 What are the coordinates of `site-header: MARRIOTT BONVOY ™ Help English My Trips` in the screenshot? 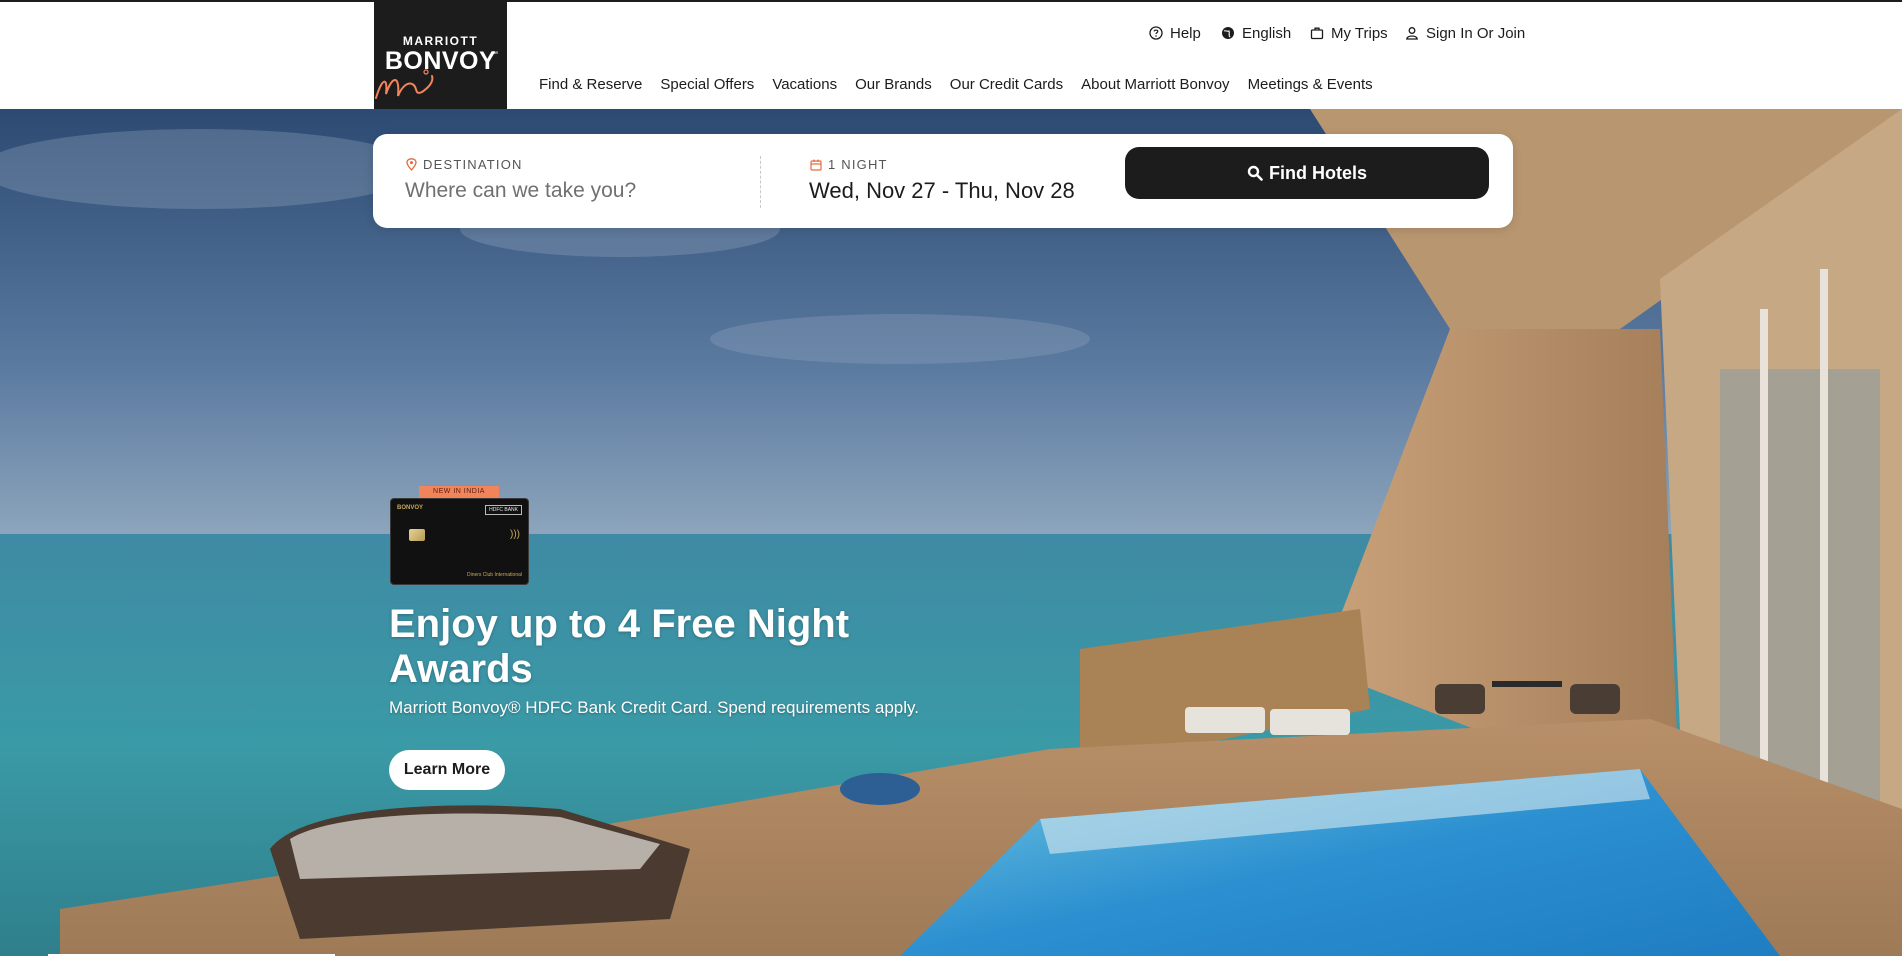 It's located at (951, 55).